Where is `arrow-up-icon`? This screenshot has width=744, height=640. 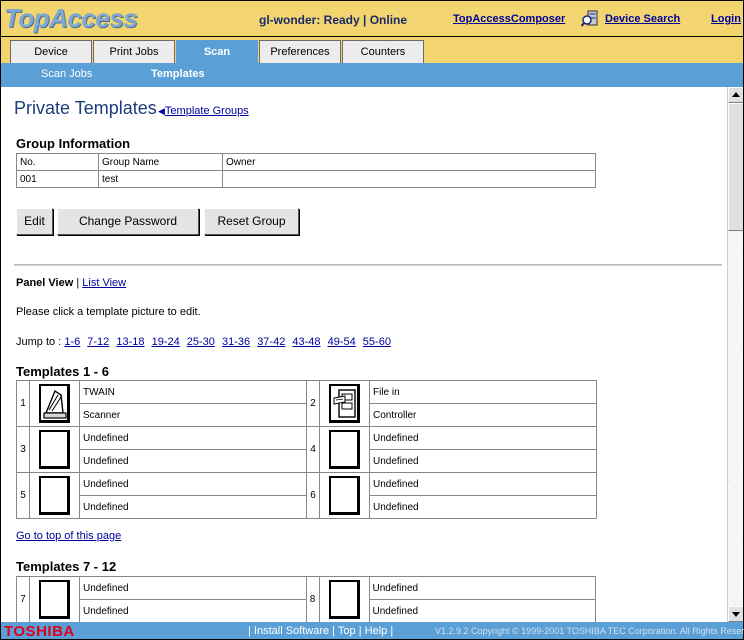
arrow-up-icon is located at coordinates (736, 94).